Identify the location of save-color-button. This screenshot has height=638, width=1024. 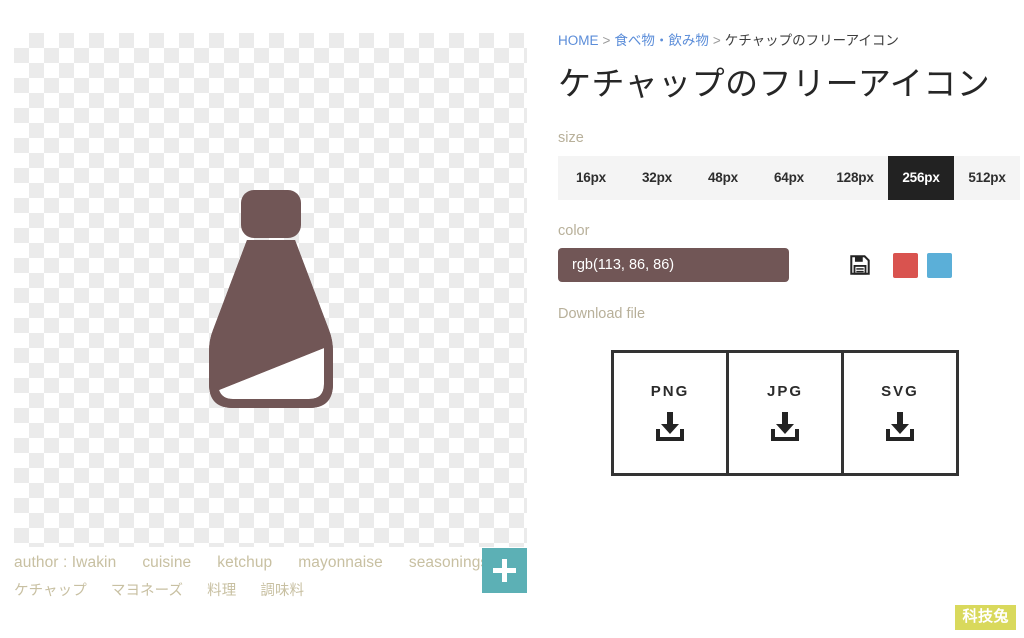
(860, 265).